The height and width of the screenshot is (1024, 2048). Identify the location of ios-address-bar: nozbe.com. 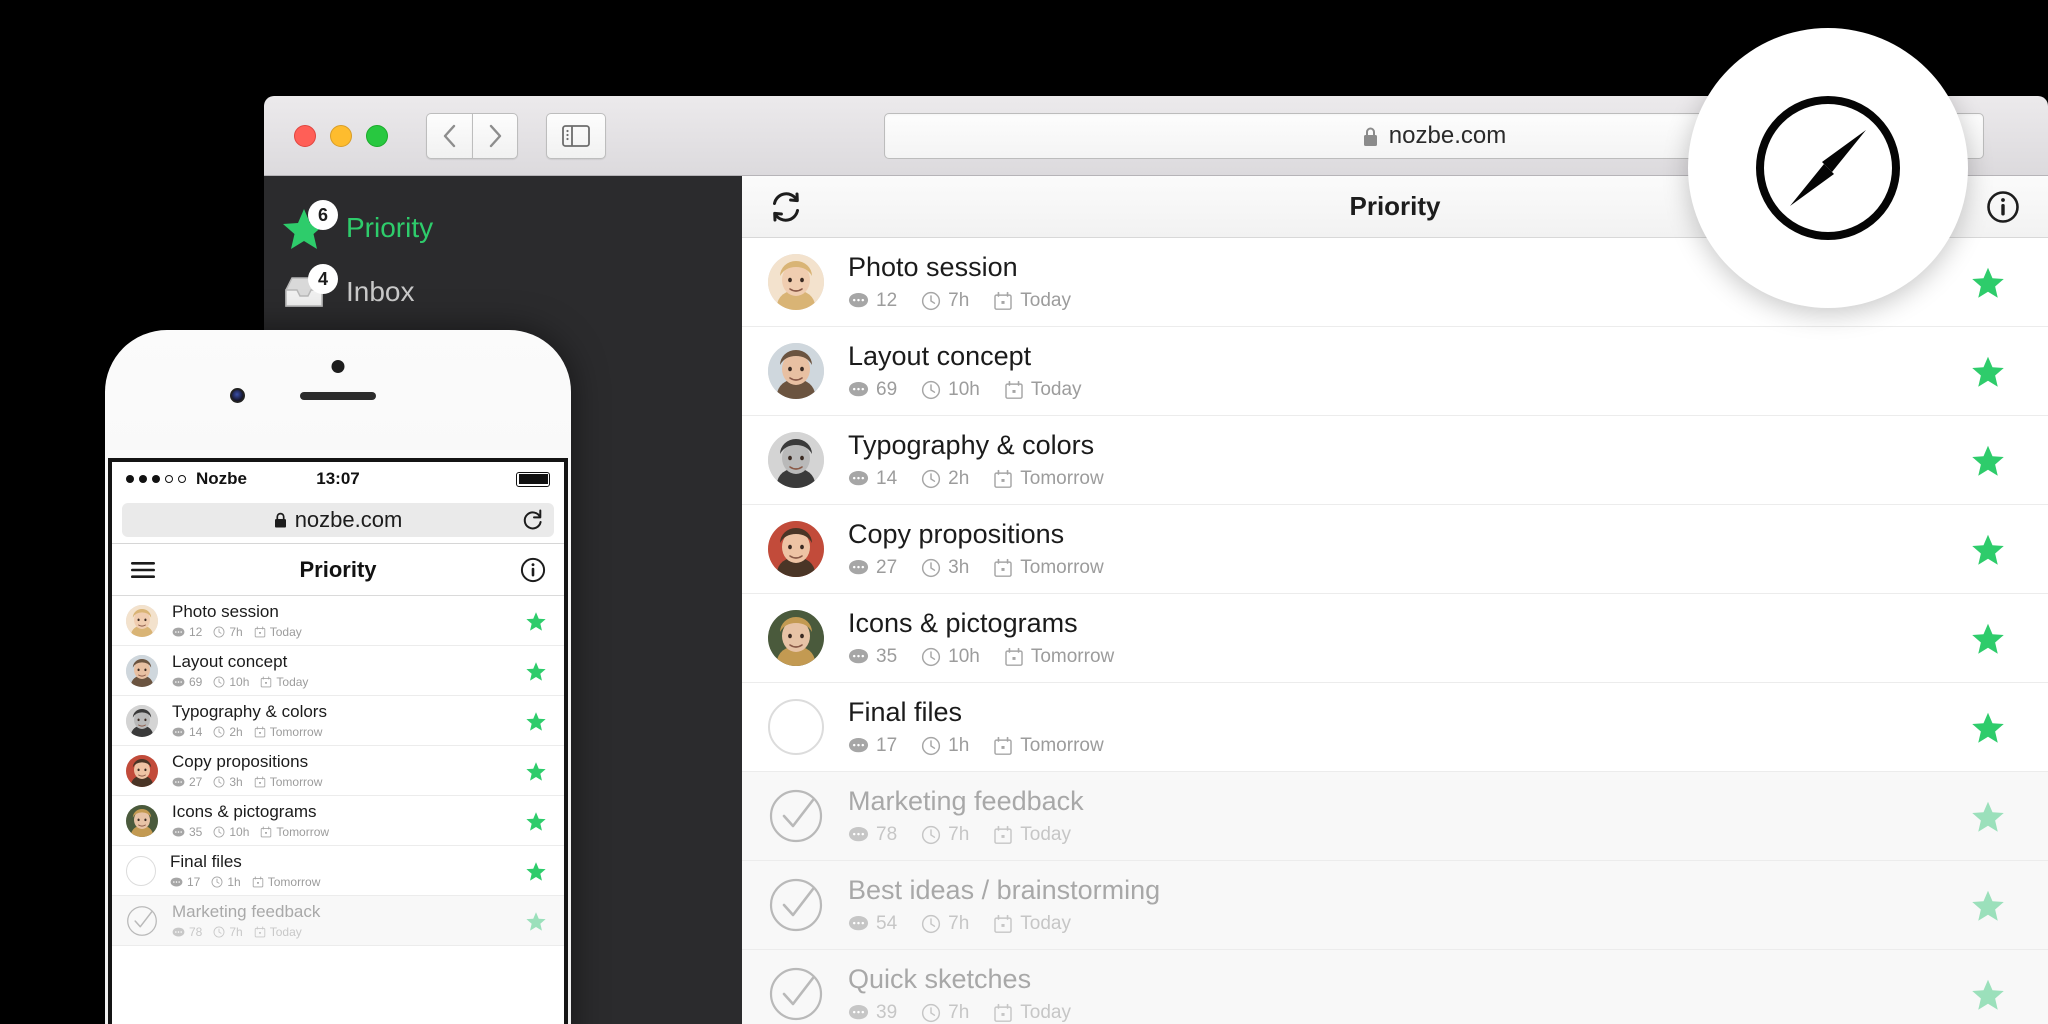
(338, 520).